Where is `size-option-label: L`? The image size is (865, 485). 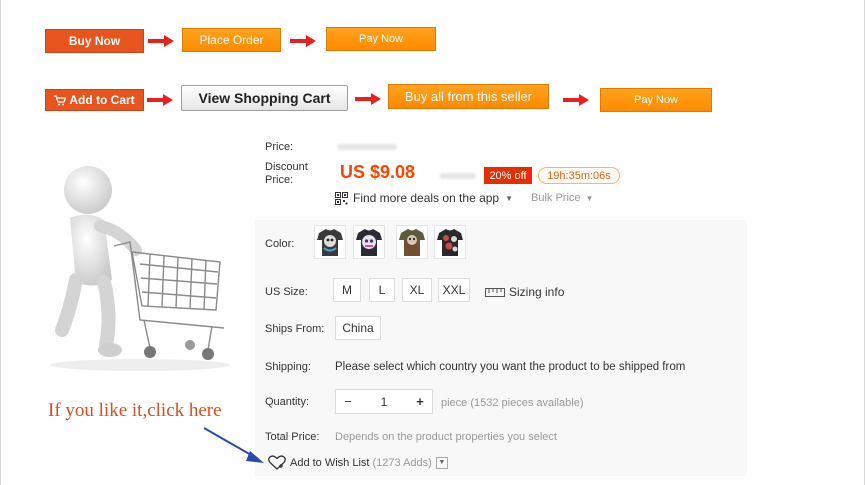
size-option-label: L is located at coordinates (382, 290).